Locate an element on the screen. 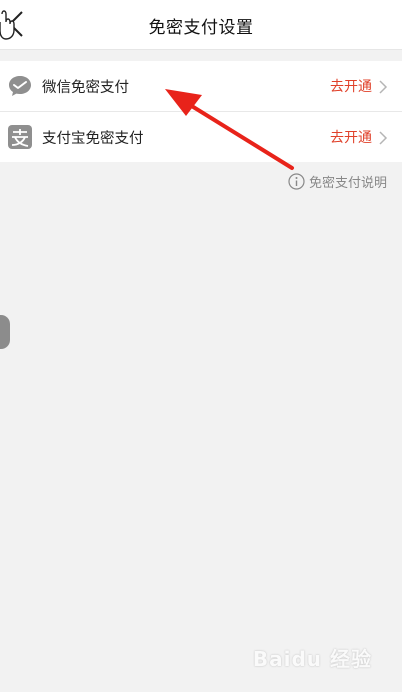 This screenshot has height=692, width=402. alipay-payment-row: 支付宝免密支付 去开通 is located at coordinates (201, 136).